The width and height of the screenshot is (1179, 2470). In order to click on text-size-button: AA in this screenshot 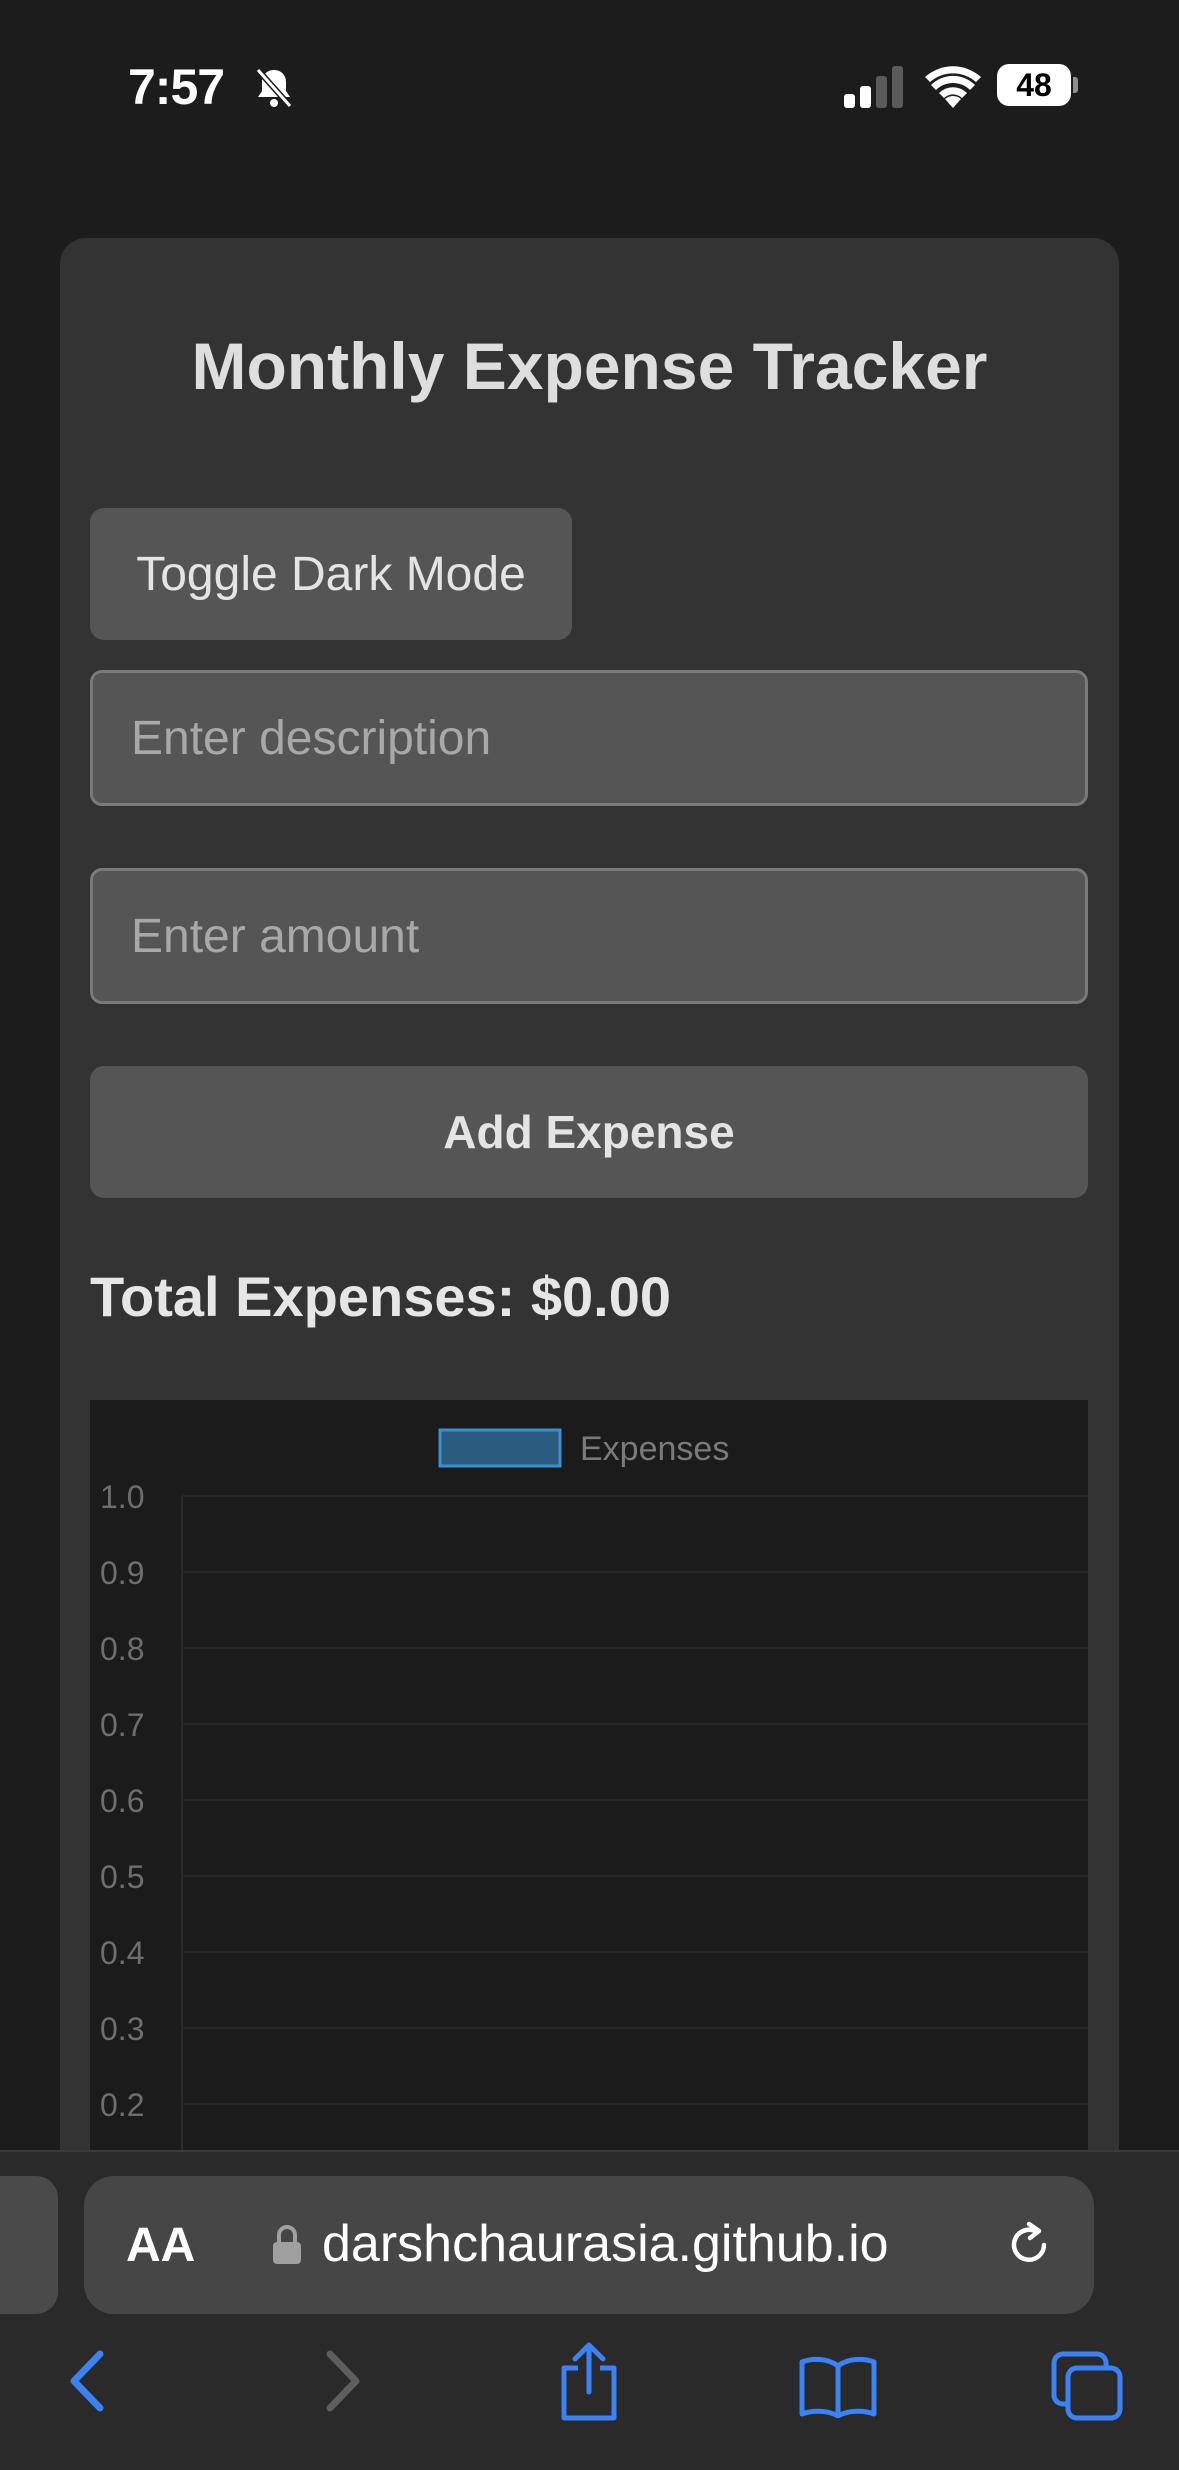, I will do `click(160, 2245)`.